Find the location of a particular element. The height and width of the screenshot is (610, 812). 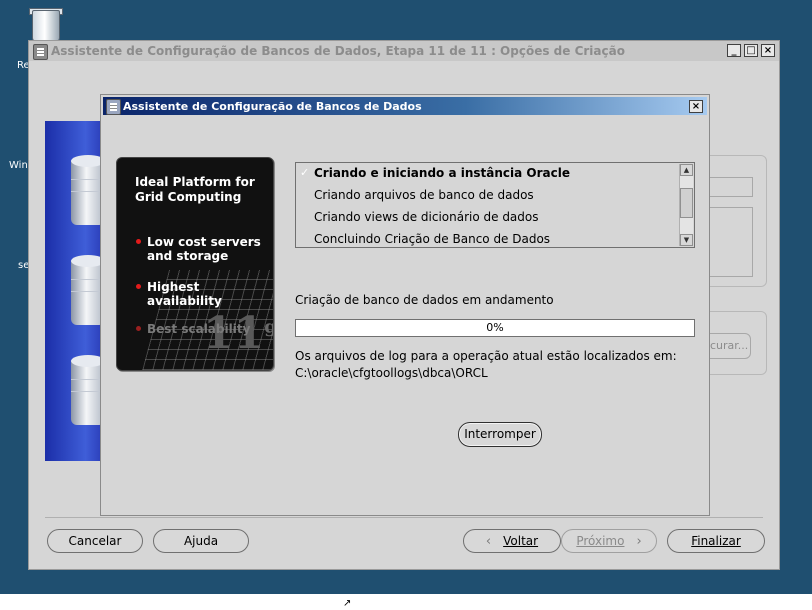

help-button: Ajuda is located at coordinates (201, 541).